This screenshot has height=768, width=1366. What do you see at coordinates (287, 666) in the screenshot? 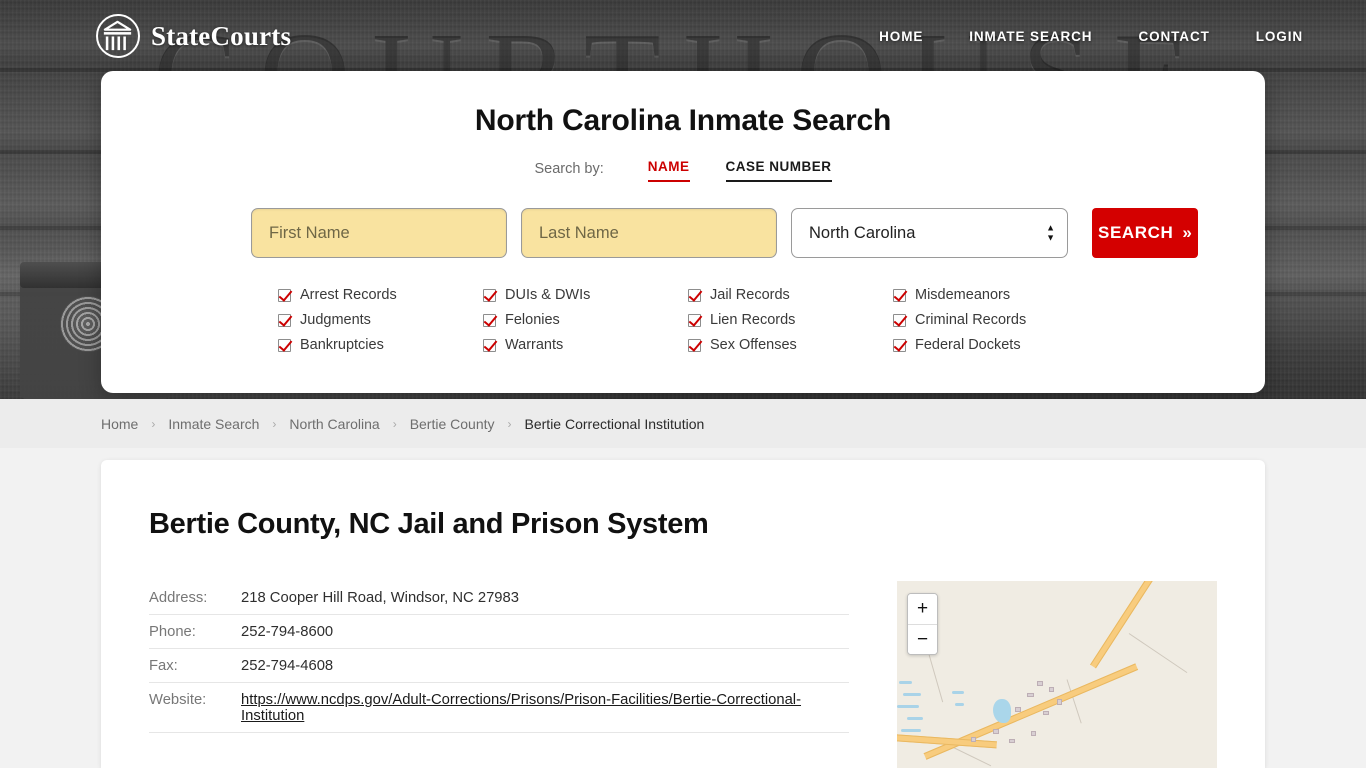
I see `row-value: 252-794-4608` at bounding box center [287, 666].